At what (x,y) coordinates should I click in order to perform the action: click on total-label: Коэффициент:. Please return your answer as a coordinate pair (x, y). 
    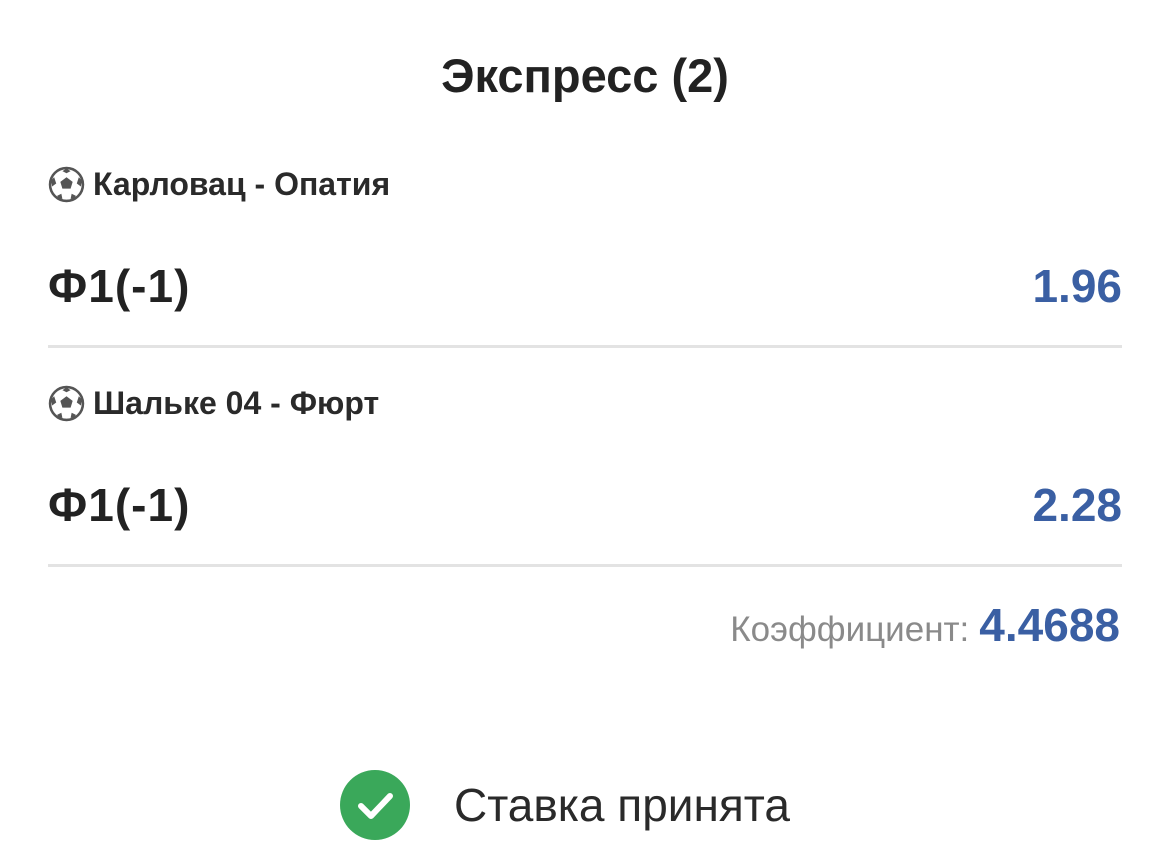
    Looking at the image, I should click on (850, 629).